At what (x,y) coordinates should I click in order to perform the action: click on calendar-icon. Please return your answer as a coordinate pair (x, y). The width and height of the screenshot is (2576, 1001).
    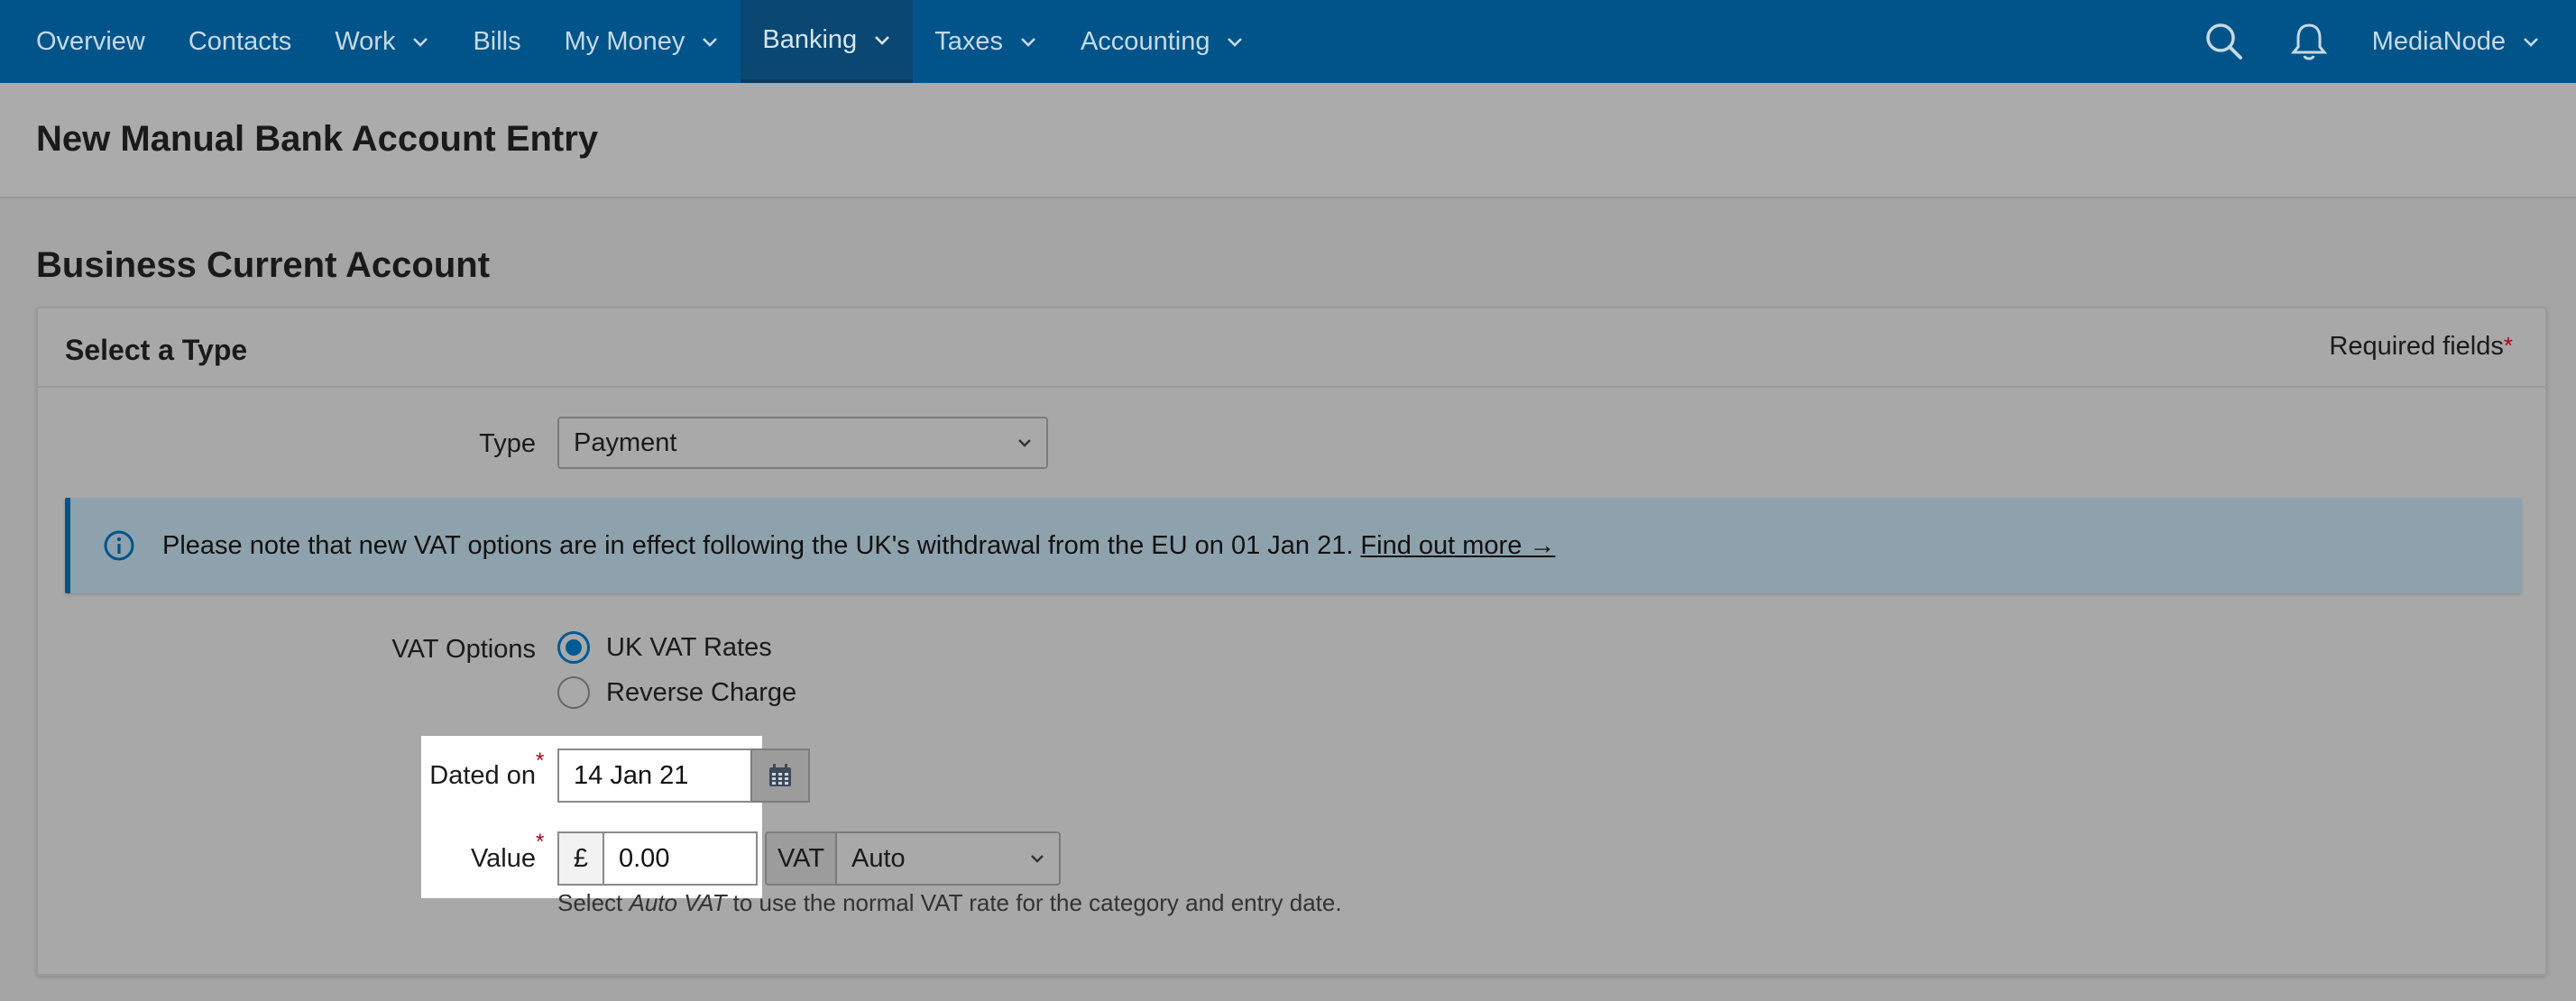
    Looking at the image, I should click on (780, 775).